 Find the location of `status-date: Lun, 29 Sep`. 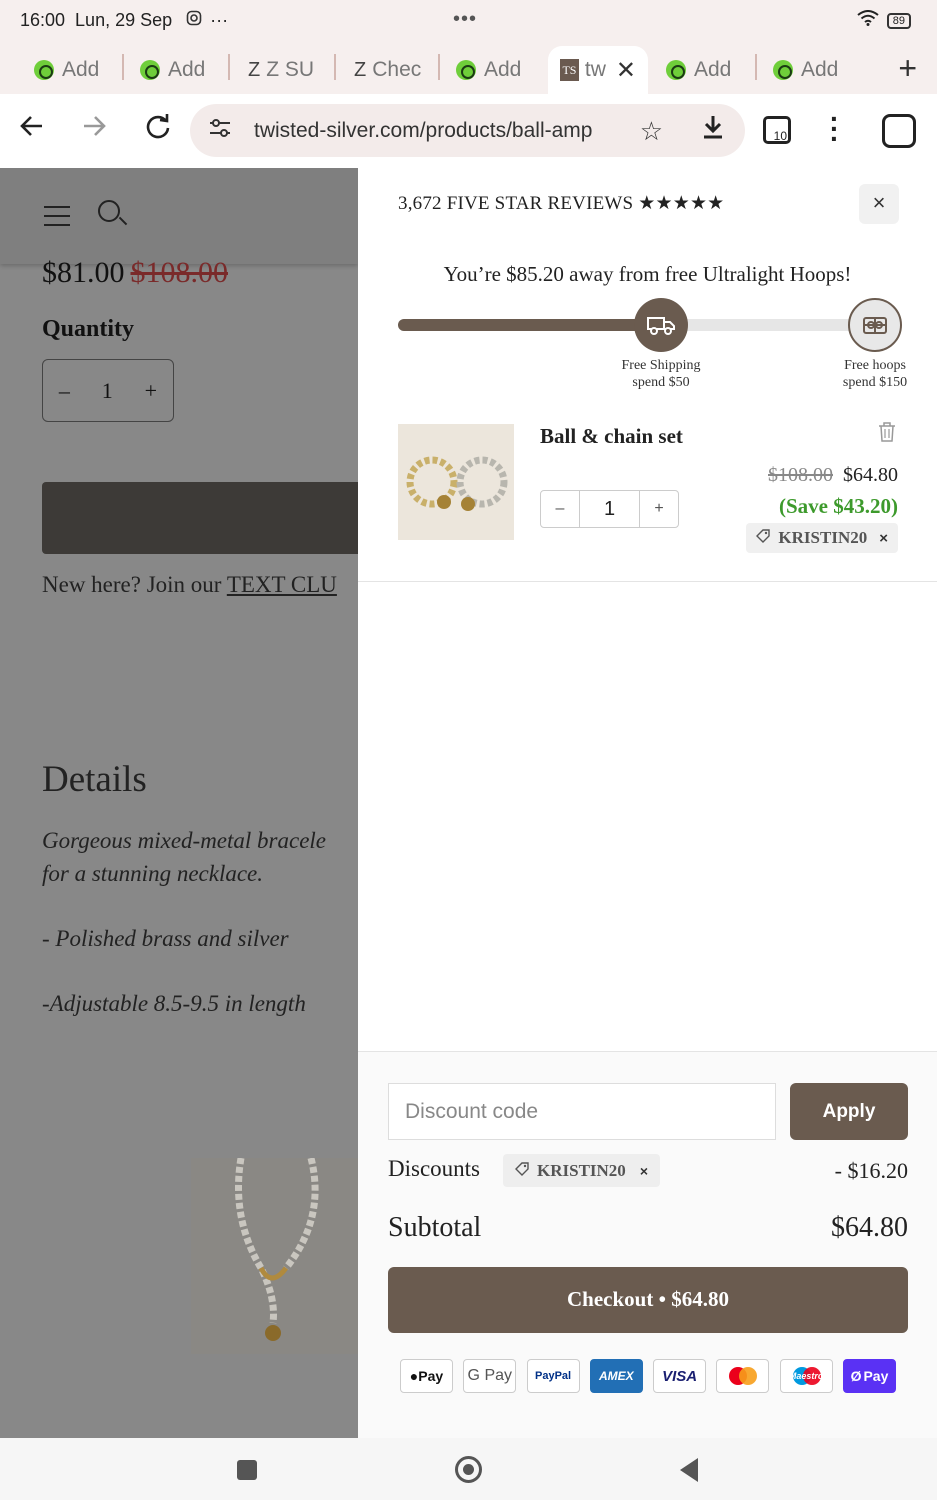

status-date: Lun, 29 Sep is located at coordinates (124, 19).